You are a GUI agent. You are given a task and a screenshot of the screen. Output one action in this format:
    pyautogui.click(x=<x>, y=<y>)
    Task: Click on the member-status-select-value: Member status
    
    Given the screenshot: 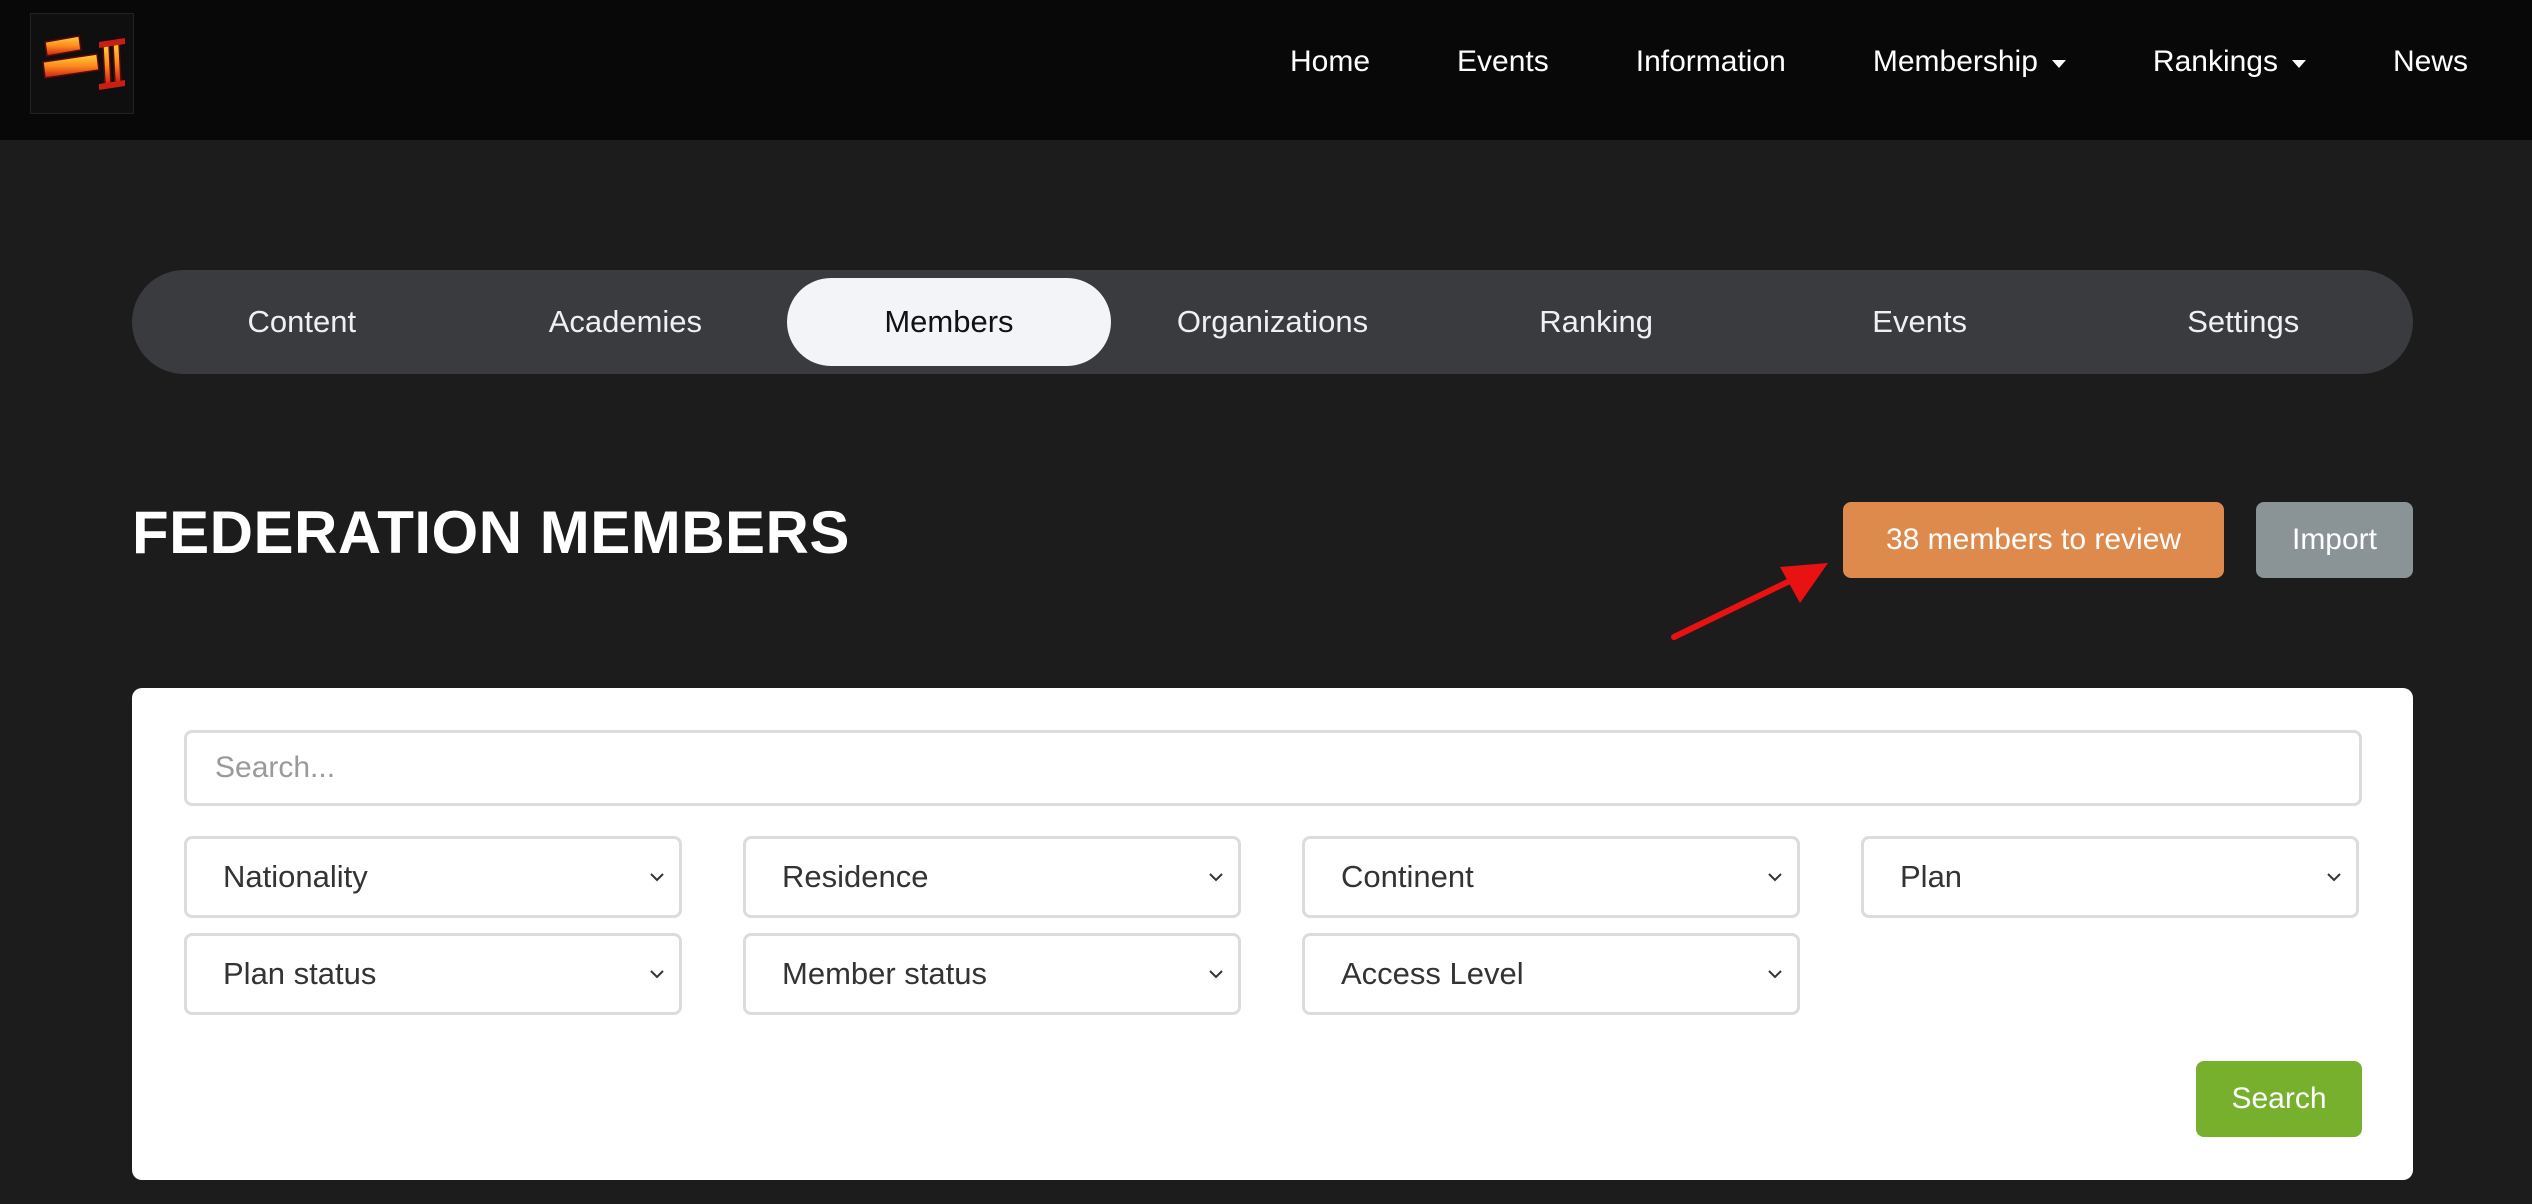 What is the action you would take?
    pyautogui.click(x=885, y=973)
    